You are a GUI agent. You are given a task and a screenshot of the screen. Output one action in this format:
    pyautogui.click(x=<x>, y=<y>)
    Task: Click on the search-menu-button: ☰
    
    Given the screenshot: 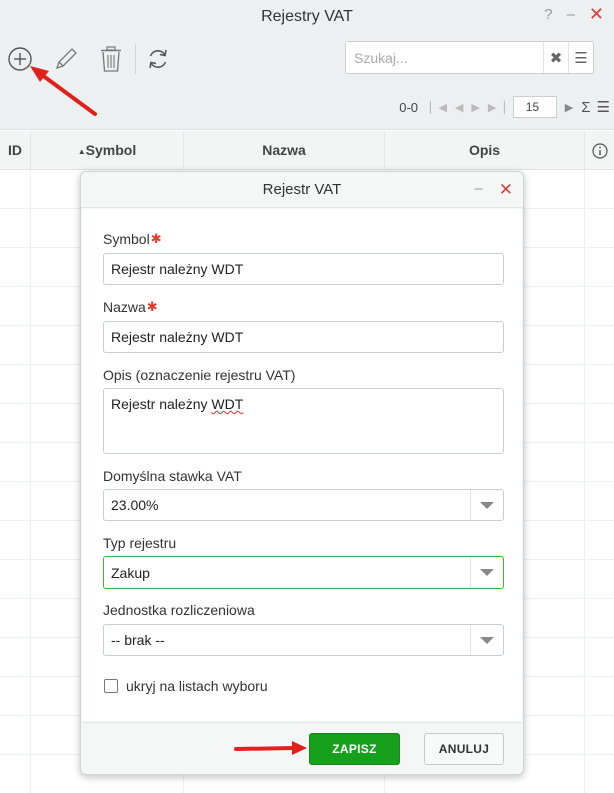 What is the action you would take?
    pyautogui.click(x=580, y=57)
    